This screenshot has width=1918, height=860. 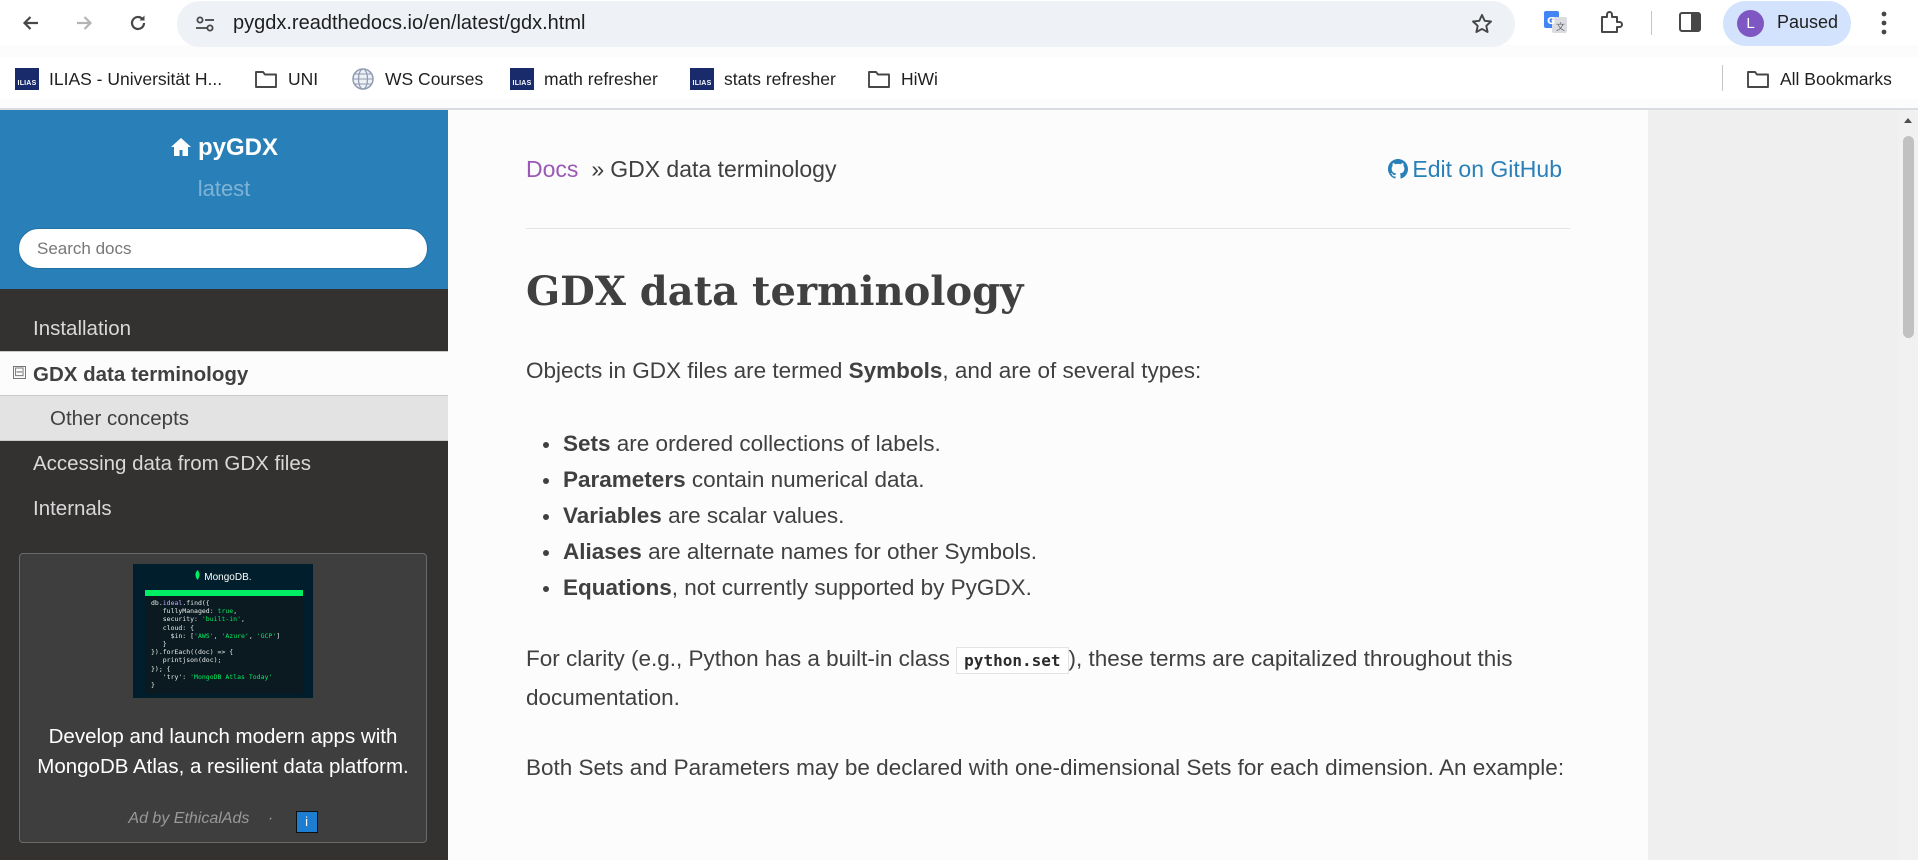 I want to click on bookmark-label: WS Courses, so click(x=434, y=78).